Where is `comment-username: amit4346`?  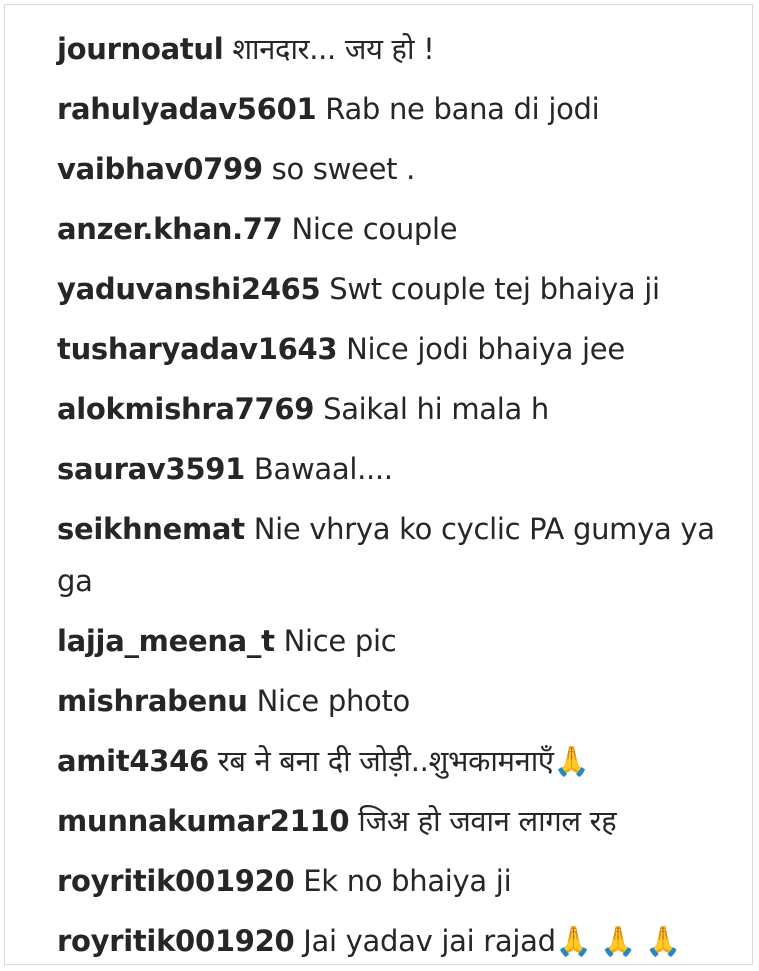
comment-username: amit4346 is located at coordinates (133, 761).